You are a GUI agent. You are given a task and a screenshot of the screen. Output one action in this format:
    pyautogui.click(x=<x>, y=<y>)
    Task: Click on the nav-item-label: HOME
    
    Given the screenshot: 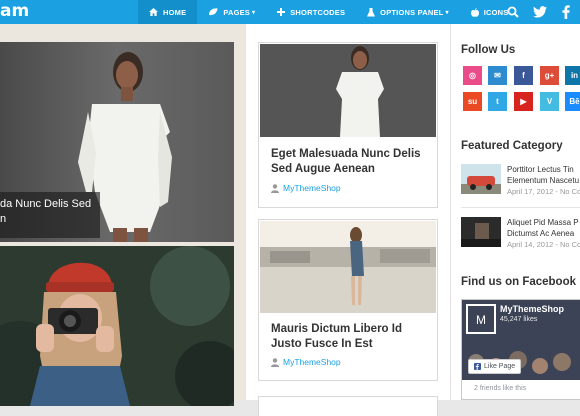 What is the action you would take?
    pyautogui.click(x=175, y=12)
    